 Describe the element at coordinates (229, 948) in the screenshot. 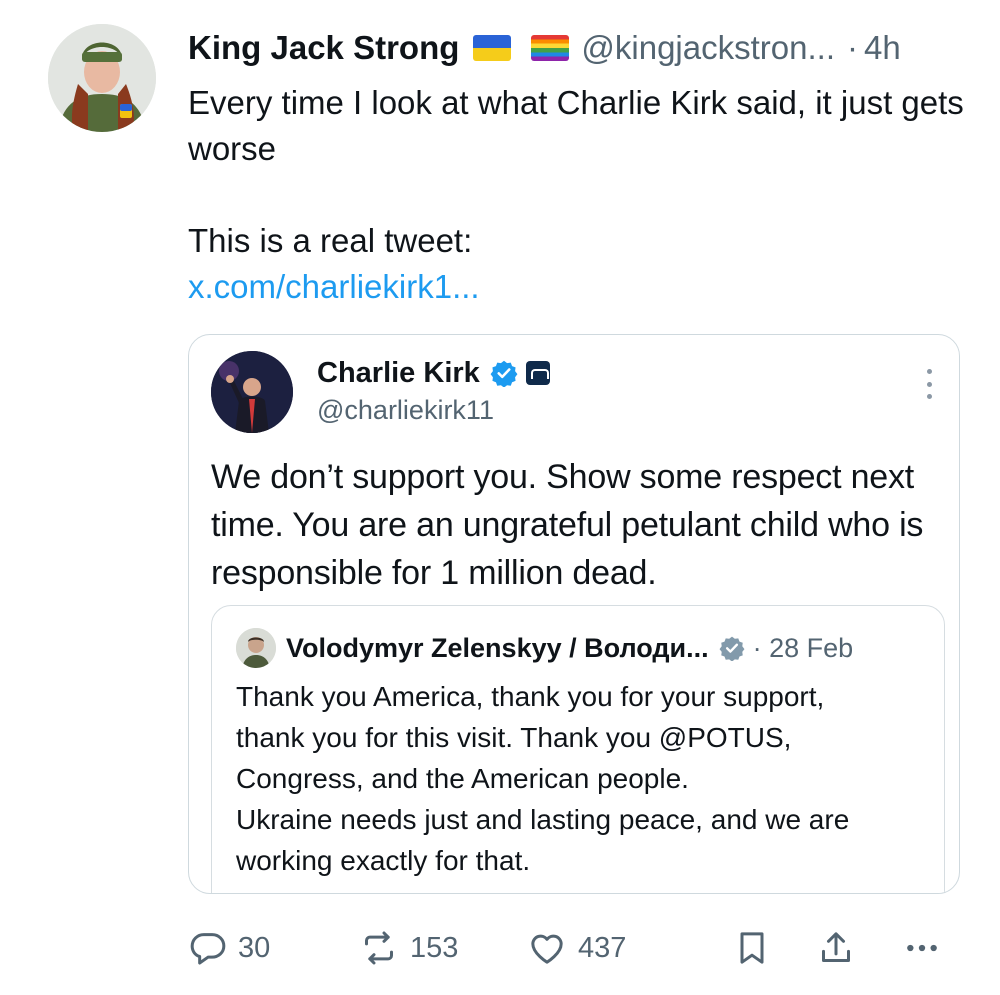

I see `reply-button: 30` at that location.